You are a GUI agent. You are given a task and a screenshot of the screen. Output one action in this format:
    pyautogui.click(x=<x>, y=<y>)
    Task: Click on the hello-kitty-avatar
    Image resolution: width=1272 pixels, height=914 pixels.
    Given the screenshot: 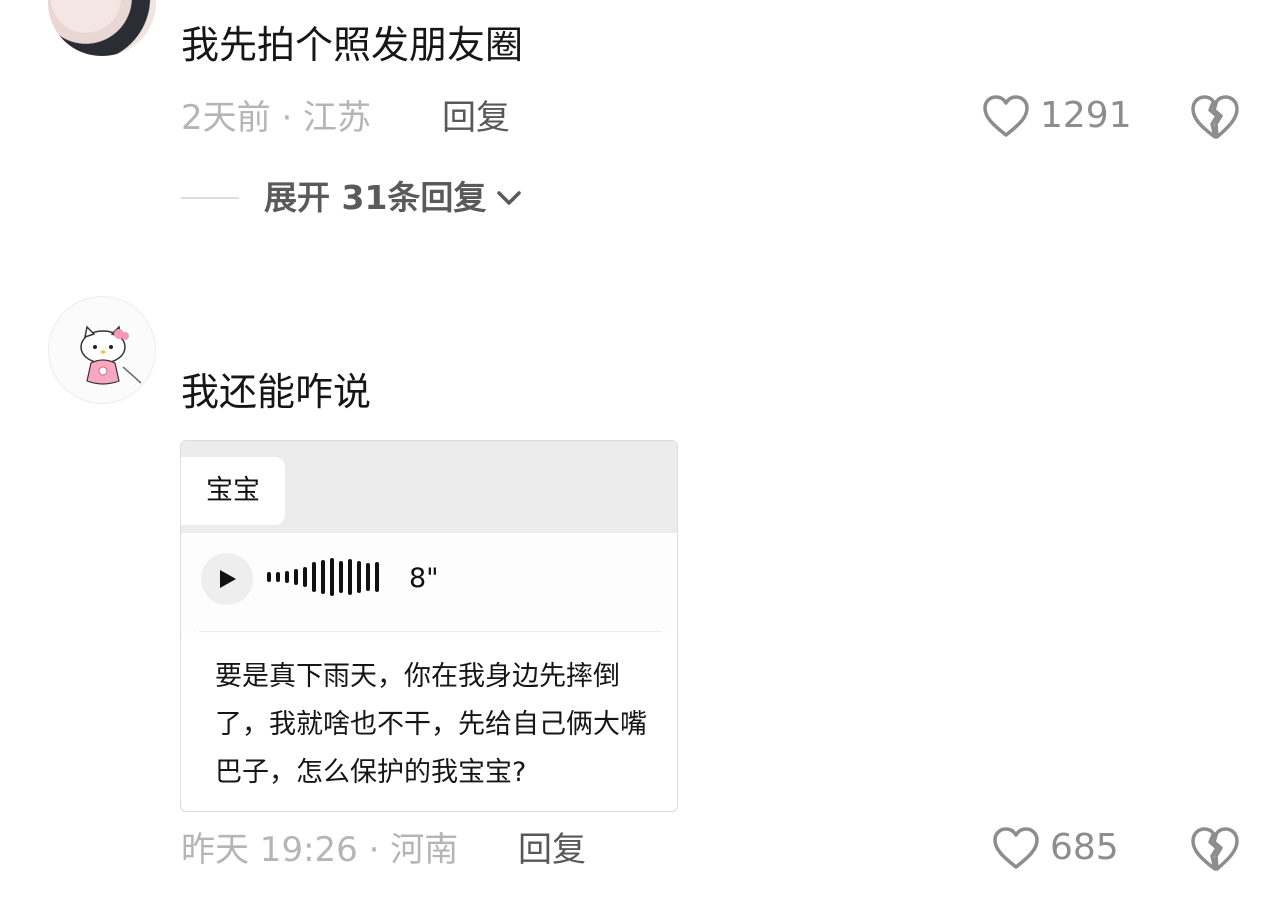 What is the action you would take?
    pyautogui.click(x=111, y=355)
    